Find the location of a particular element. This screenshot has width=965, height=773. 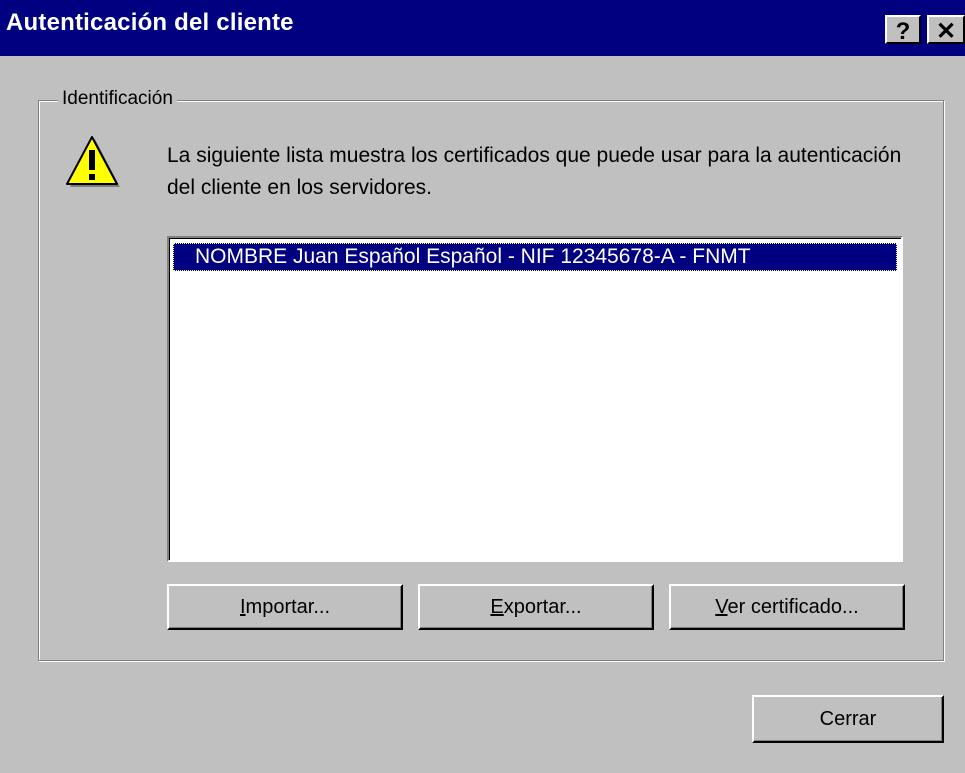

close-dialog-button: Cerrar is located at coordinates (848, 719).